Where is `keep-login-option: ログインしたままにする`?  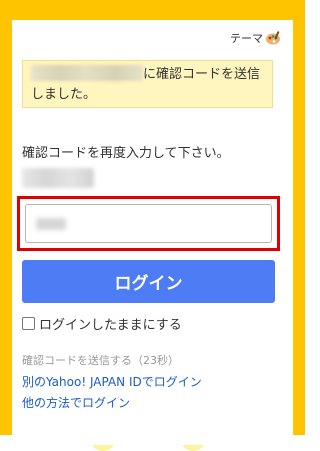 keep-login-option: ログインしたままにする is located at coordinates (102, 323).